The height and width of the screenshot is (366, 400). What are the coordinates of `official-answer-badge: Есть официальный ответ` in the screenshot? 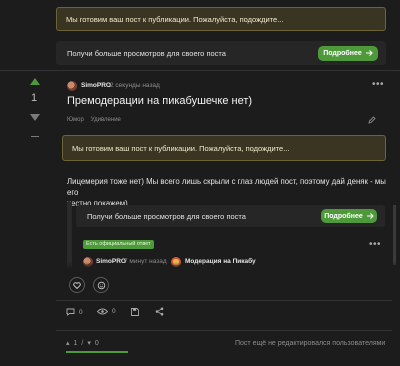 It's located at (118, 244).